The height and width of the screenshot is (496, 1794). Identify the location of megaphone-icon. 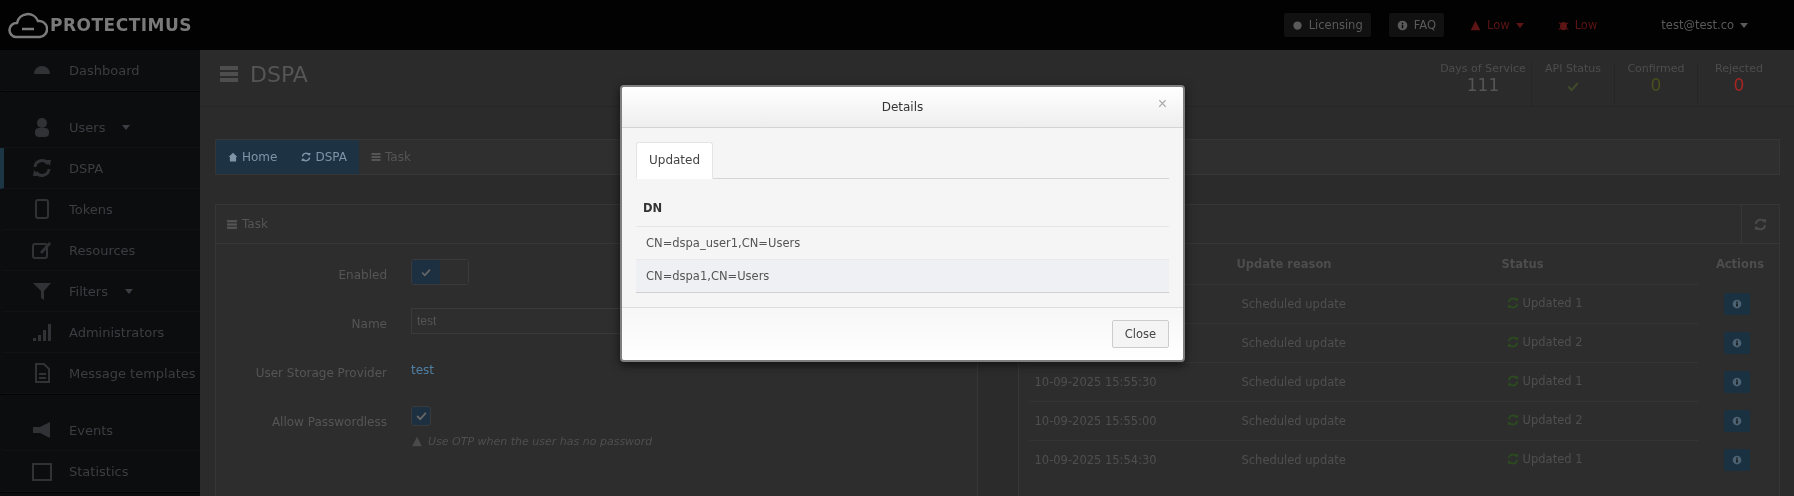
(42, 430).